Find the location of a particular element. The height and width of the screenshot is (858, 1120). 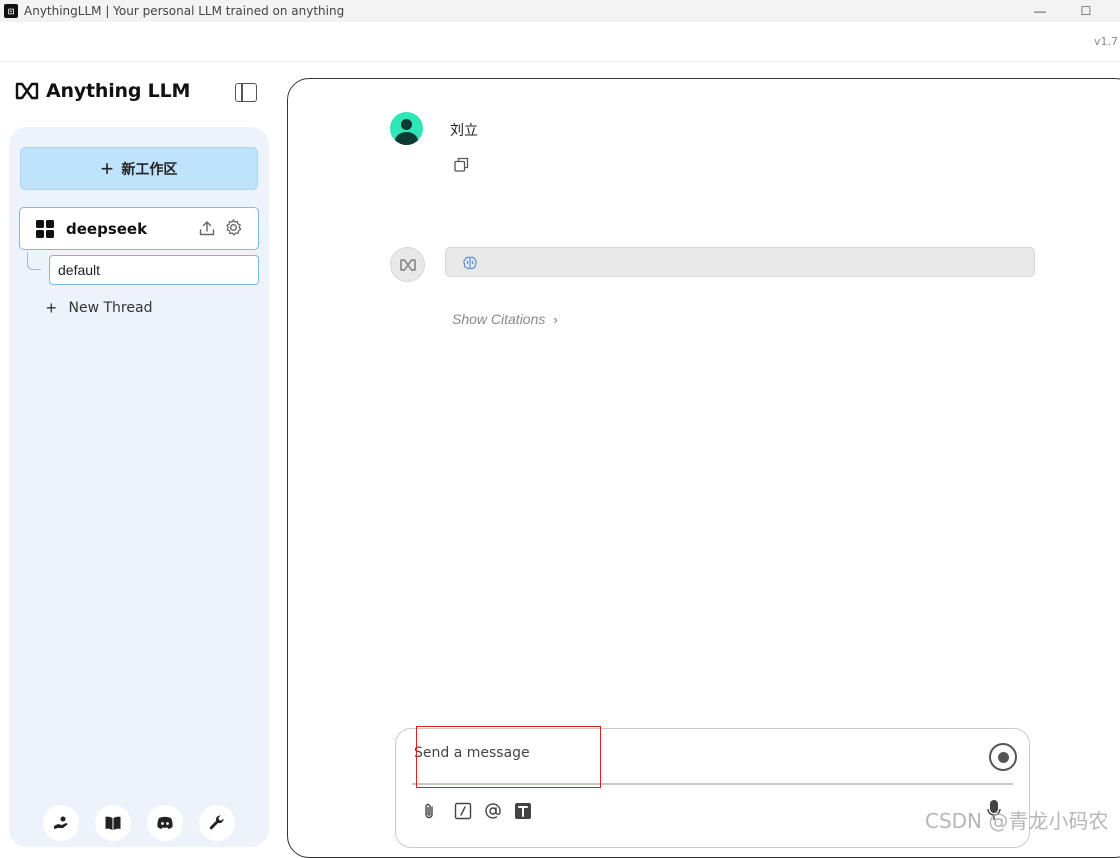

app-logo: Anything LLM is located at coordinates (102, 91).